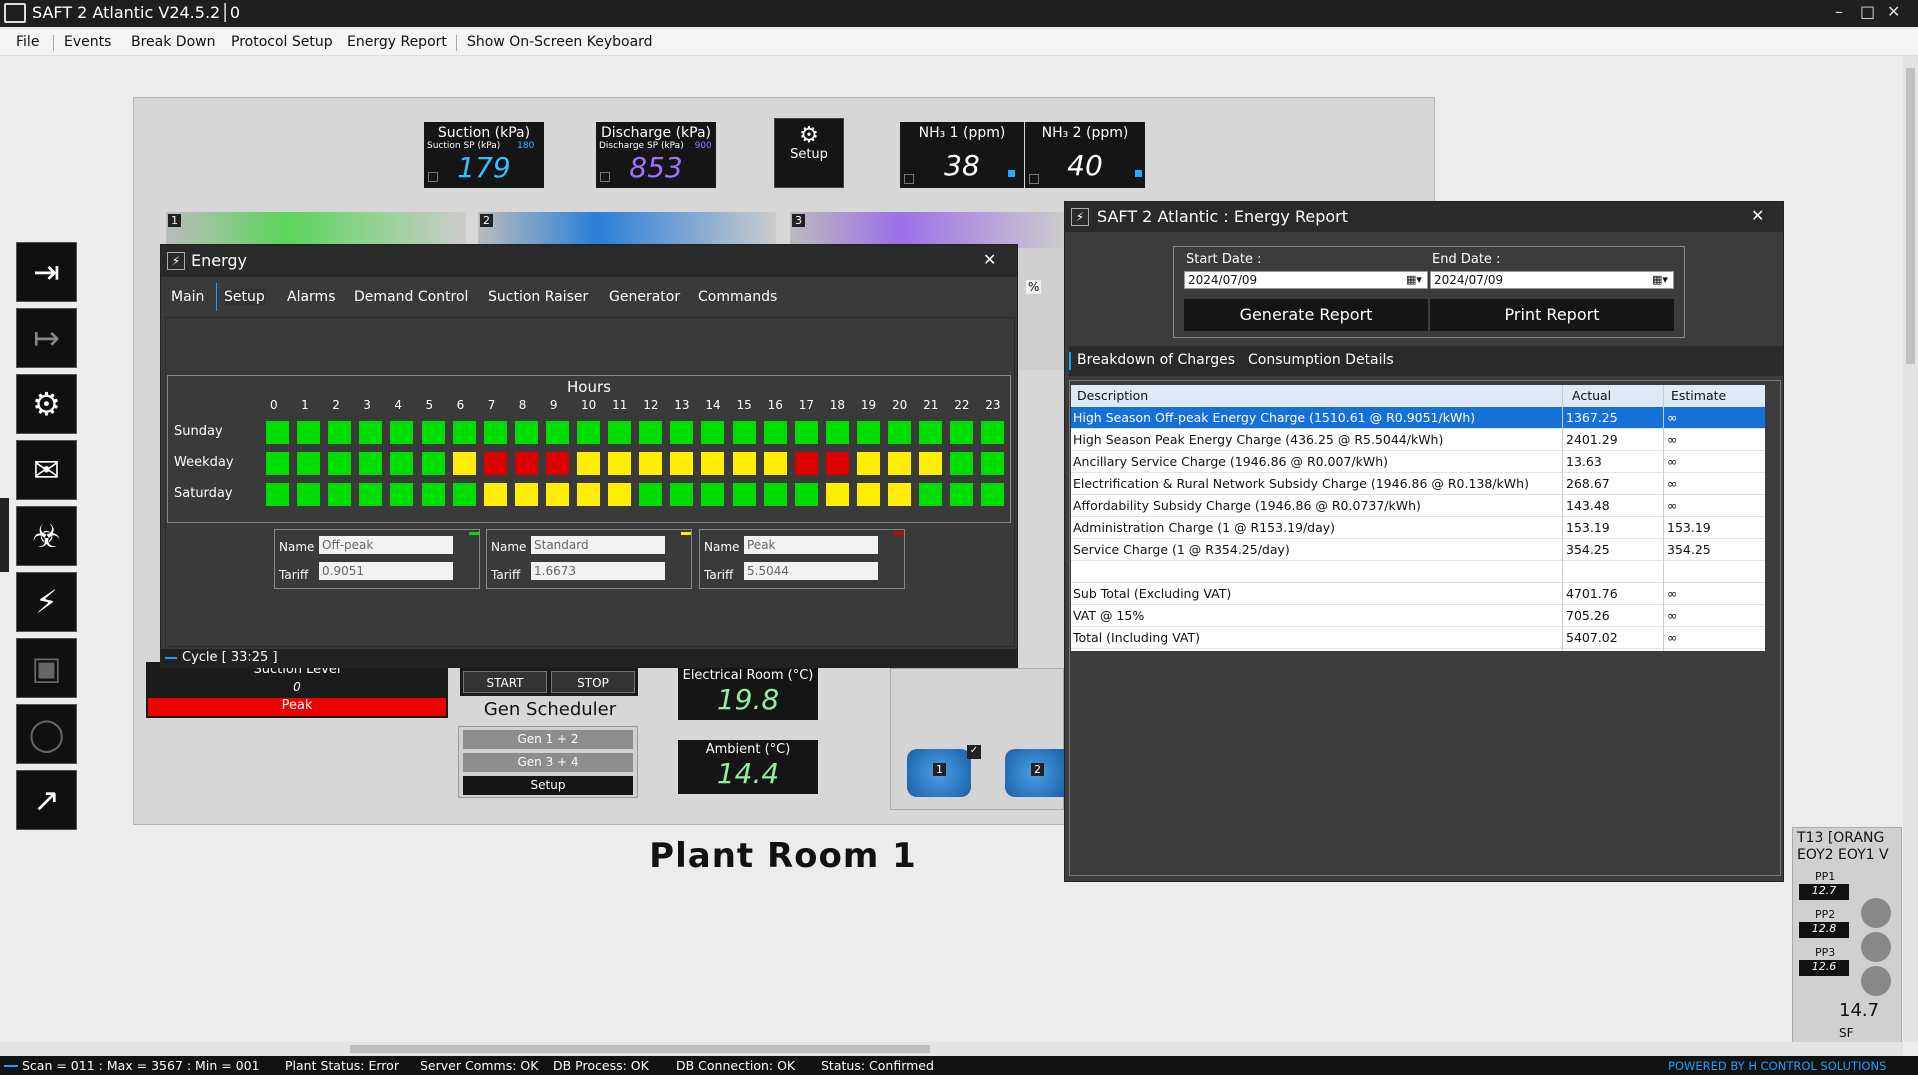 The image size is (1918, 1075). I want to click on pump-1: 1, so click(939, 773).